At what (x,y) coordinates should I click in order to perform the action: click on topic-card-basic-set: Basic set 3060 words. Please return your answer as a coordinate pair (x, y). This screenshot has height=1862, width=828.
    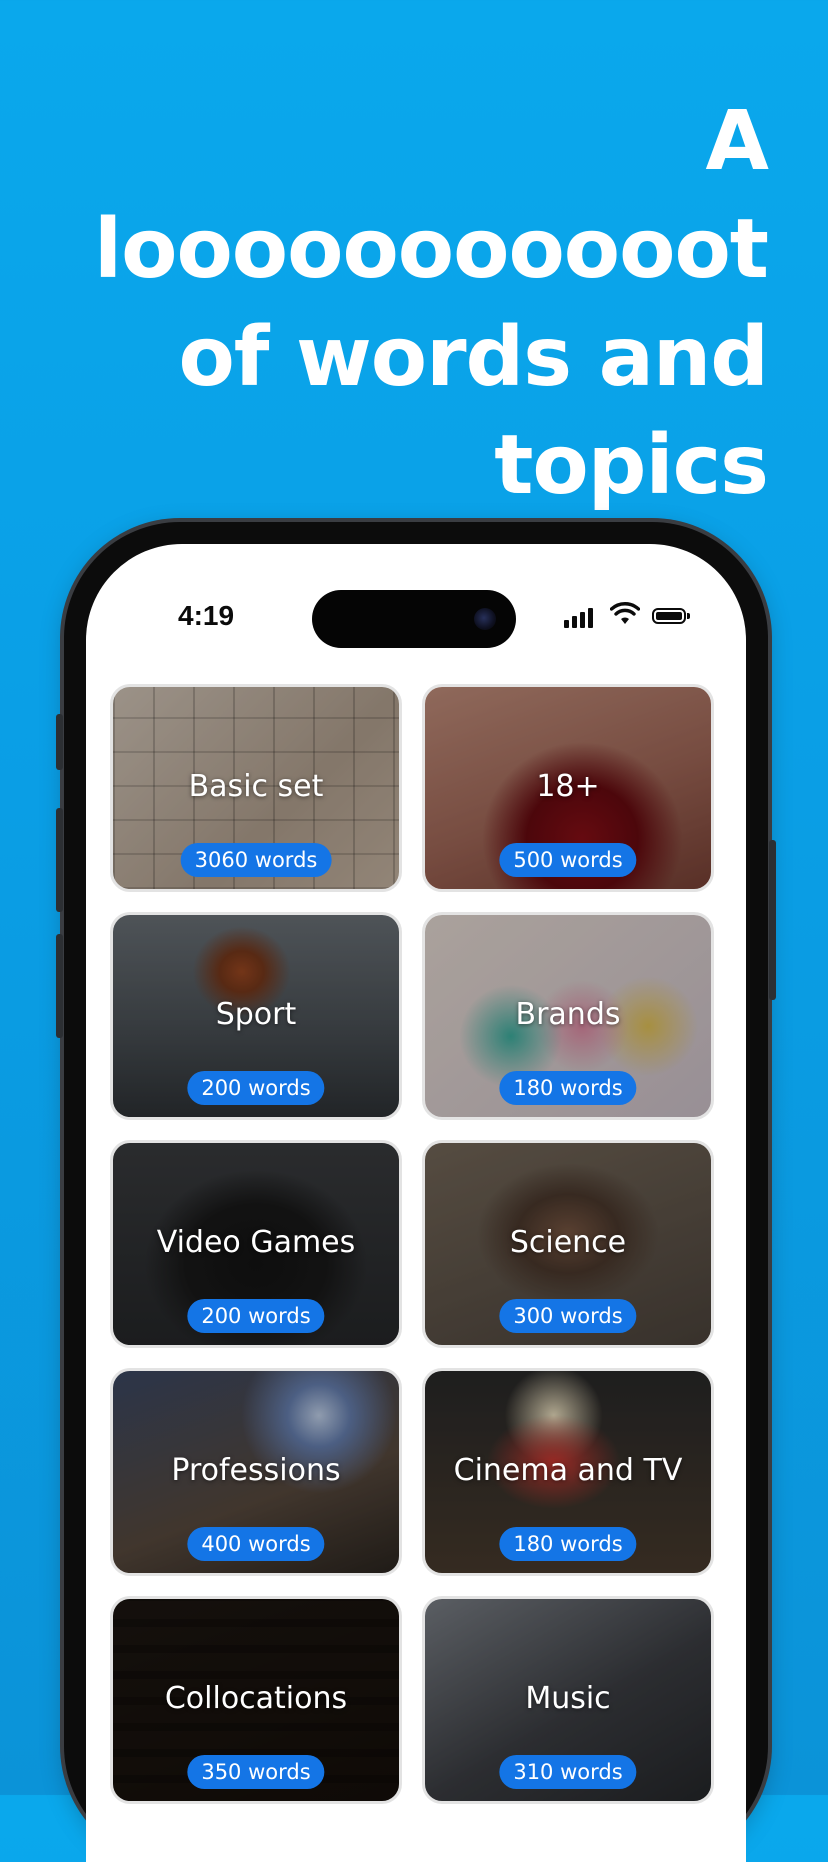
    Looking at the image, I should click on (256, 788).